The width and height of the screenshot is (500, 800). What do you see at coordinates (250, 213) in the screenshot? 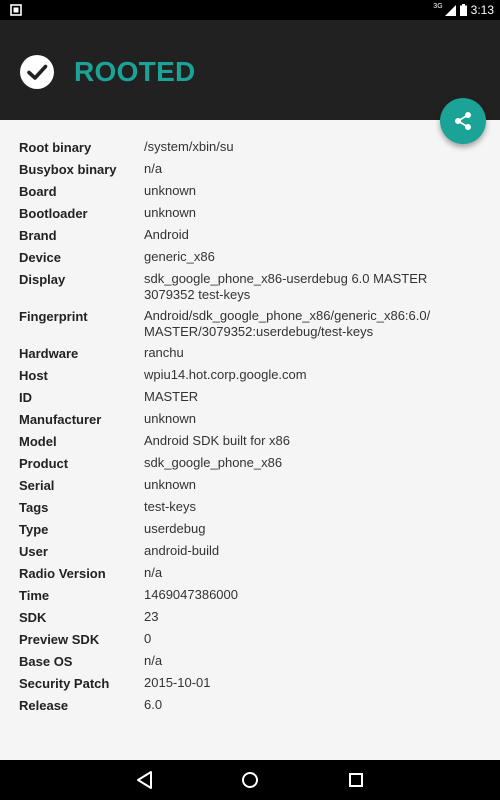
I see `info-row: Bootloader unknown` at bounding box center [250, 213].